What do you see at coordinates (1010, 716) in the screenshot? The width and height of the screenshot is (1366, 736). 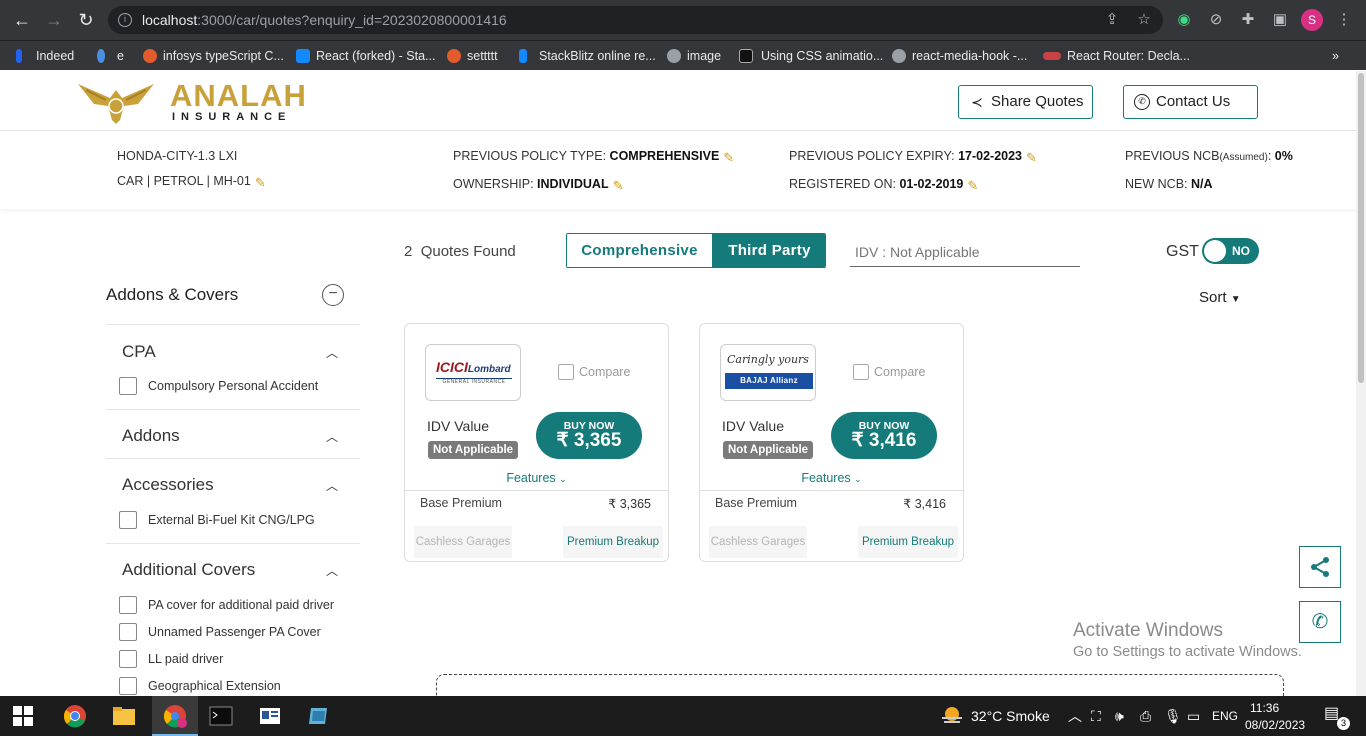 I see `weather-text: 32°C Smoke` at bounding box center [1010, 716].